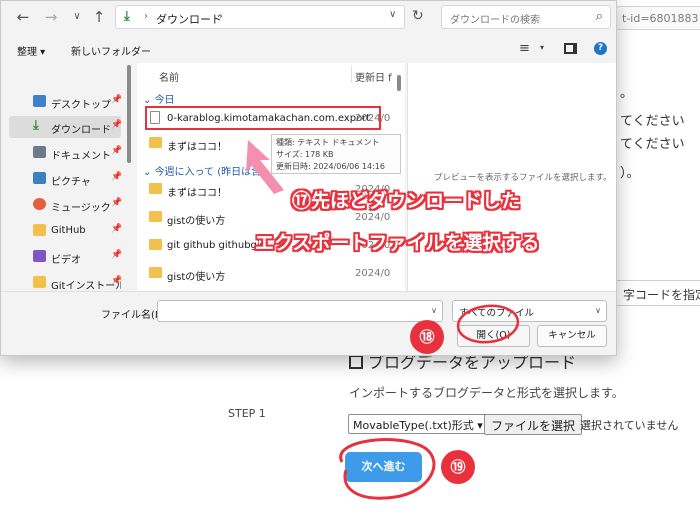 This screenshot has height=525, width=700. Describe the element at coordinates (599, 16) in the screenshot. I see `search-icon: ⌕` at that location.